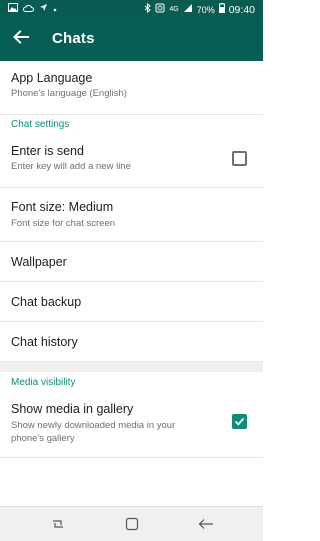 Image resolution: width=320 pixels, height=541 pixels. Describe the element at coordinates (40, 124) in the screenshot. I see `section-label: Chat settings` at that location.